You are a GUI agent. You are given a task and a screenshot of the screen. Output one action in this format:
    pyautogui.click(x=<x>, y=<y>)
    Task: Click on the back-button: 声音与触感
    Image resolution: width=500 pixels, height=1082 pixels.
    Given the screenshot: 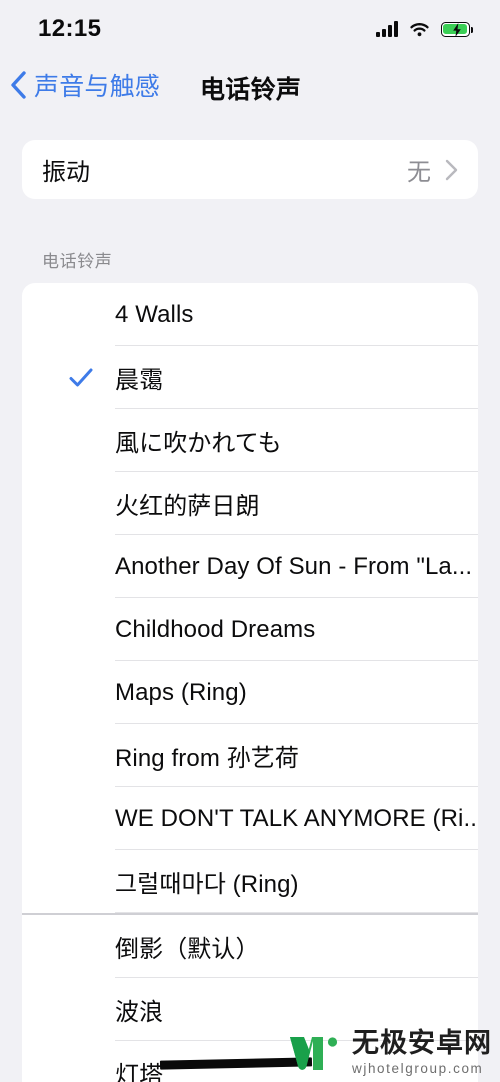 What is the action you would take?
    pyautogui.click(x=85, y=85)
    